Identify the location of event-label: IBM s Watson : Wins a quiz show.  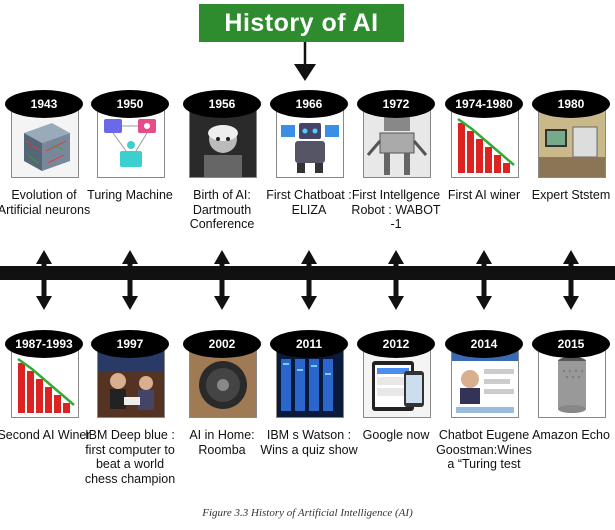
(309, 442).